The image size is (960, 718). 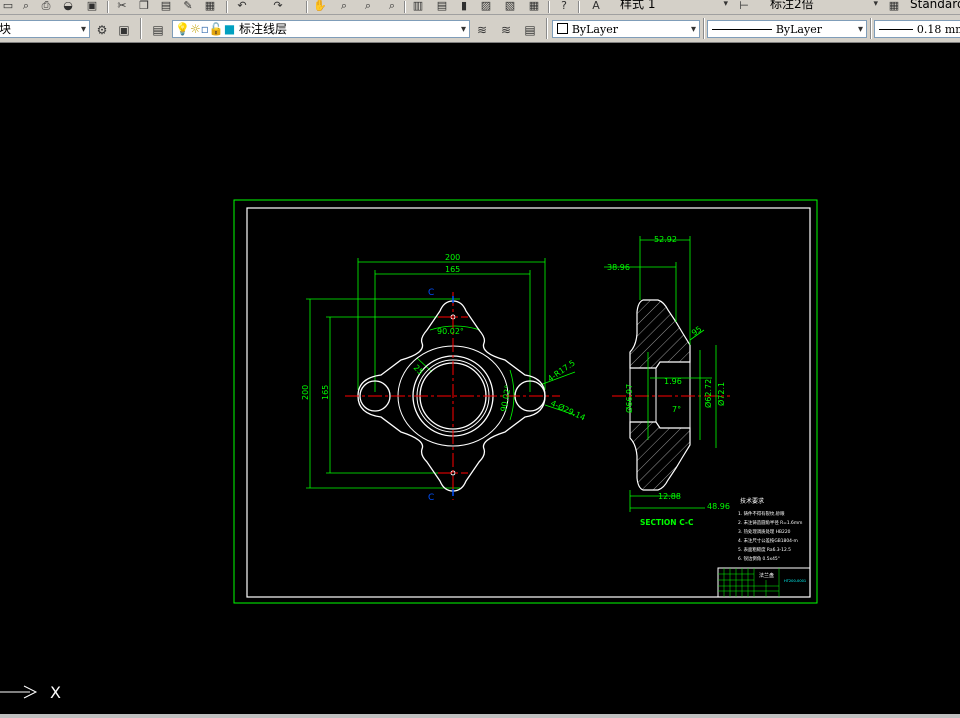 What do you see at coordinates (530, 30) in the screenshot?
I see `layer-states-icon: ▤` at bounding box center [530, 30].